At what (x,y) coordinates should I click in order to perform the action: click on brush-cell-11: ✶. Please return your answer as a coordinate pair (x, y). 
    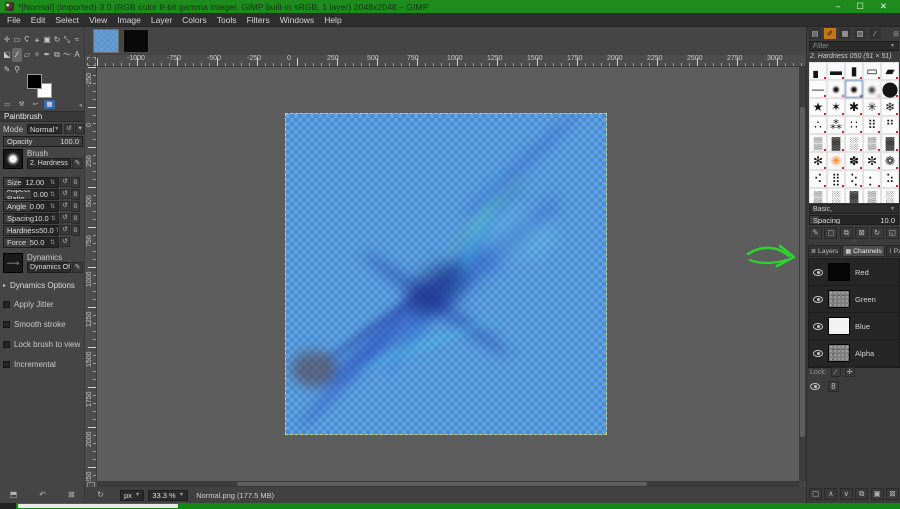
    Looking at the image, I should click on (836, 107).